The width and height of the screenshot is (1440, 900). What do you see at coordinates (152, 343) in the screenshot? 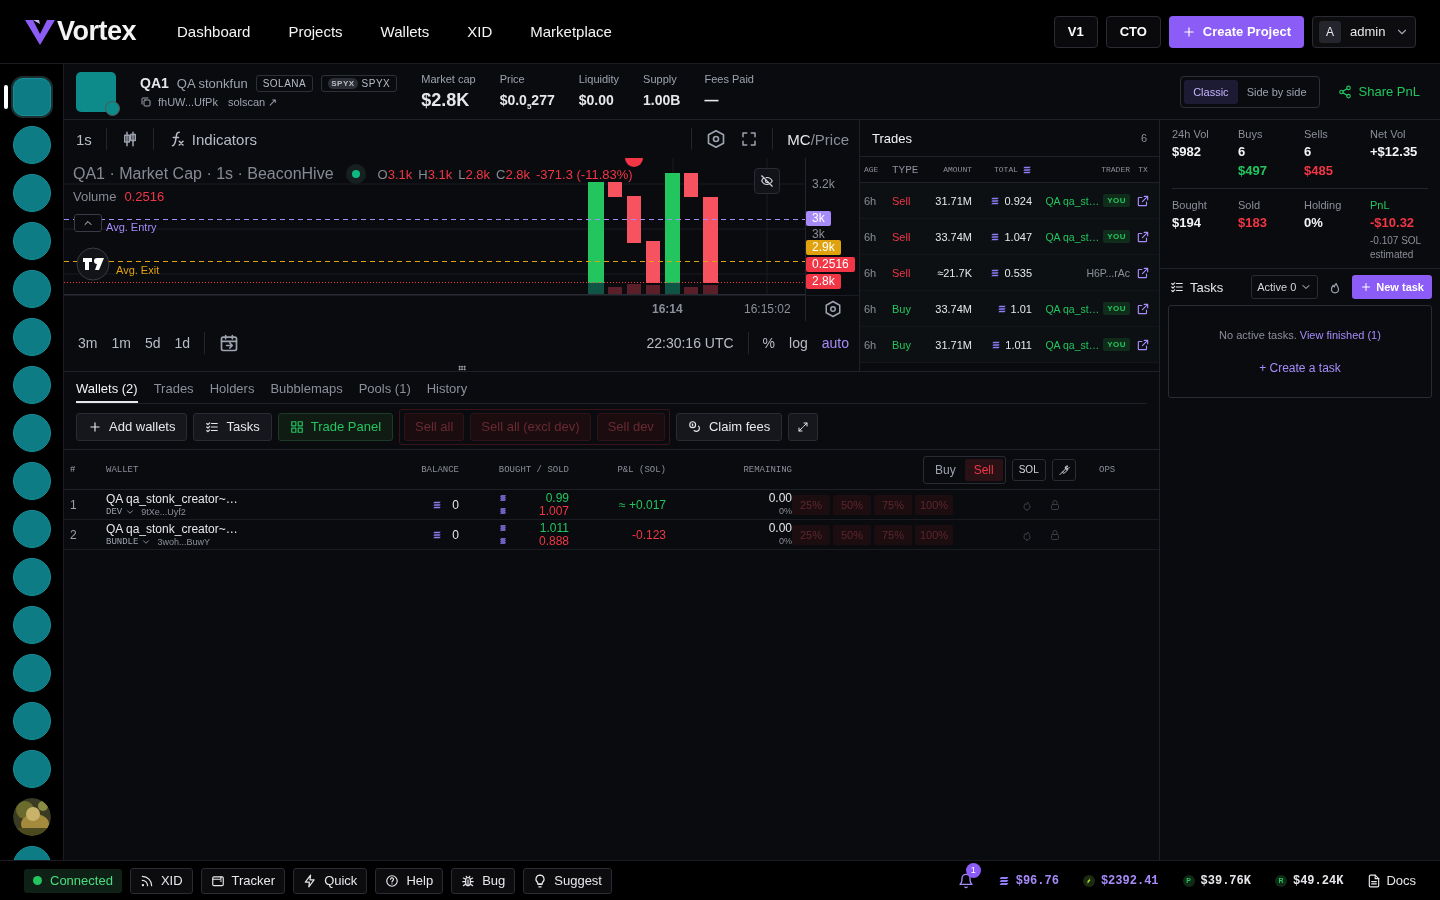
I see `range-button: 5d` at bounding box center [152, 343].